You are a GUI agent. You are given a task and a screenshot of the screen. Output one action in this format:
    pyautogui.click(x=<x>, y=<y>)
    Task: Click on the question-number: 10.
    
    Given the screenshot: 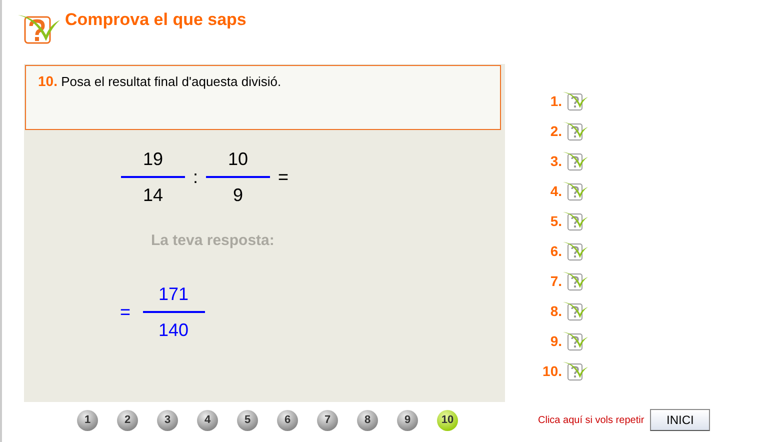 What is the action you would take?
    pyautogui.click(x=48, y=81)
    